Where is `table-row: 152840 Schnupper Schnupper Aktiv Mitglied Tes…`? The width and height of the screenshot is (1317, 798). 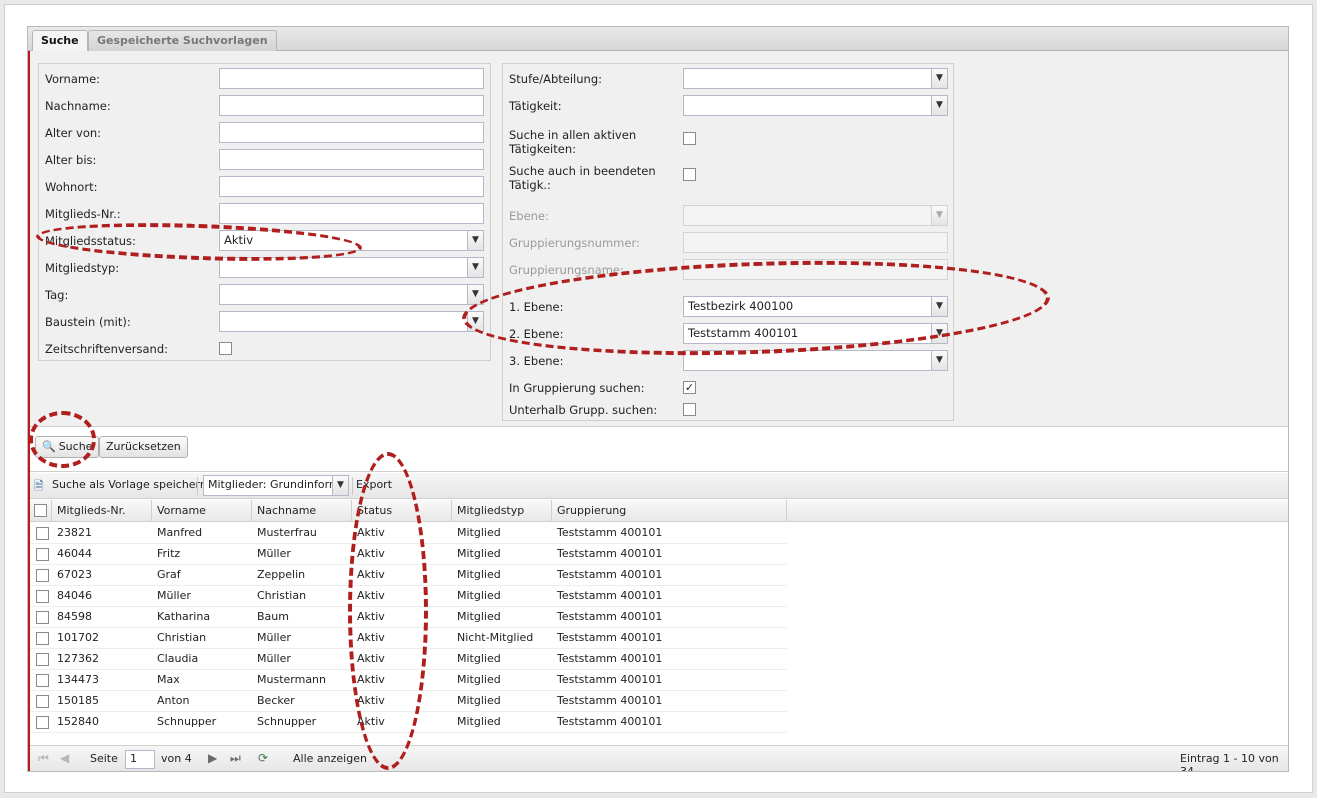
table-row: 152840 Schnupper Schnupper Aktiv Mitglied Tes… is located at coordinates (408, 722).